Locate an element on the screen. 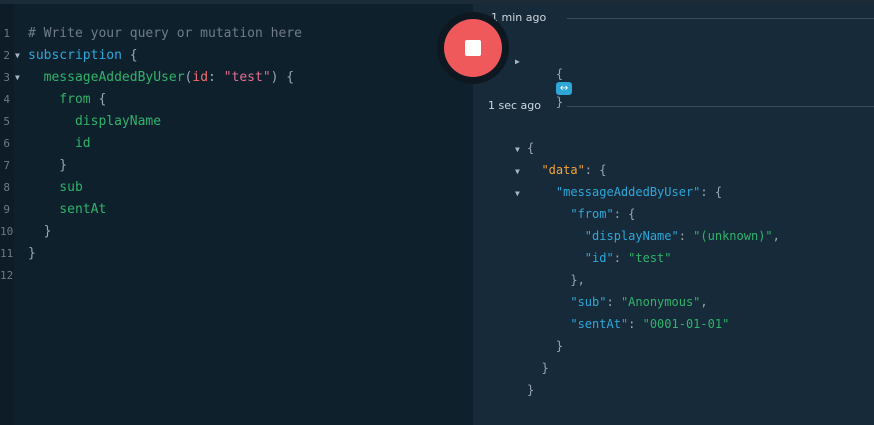  collapsed-badge: ↔ is located at coordinates (564, 88).